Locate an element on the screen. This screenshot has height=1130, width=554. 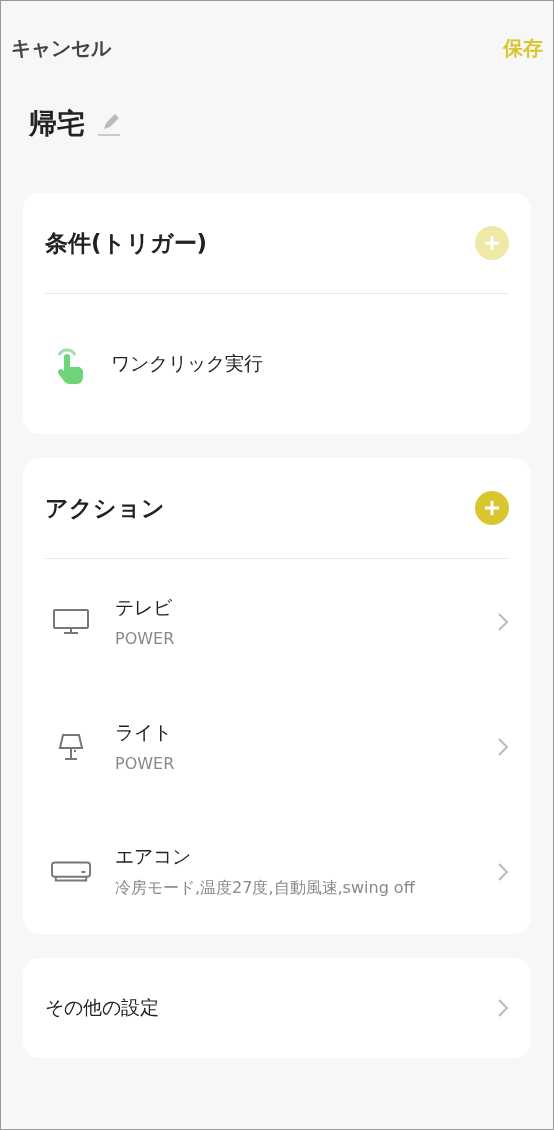
cancel-button: キャンセル is located at coordinates (61, 48).